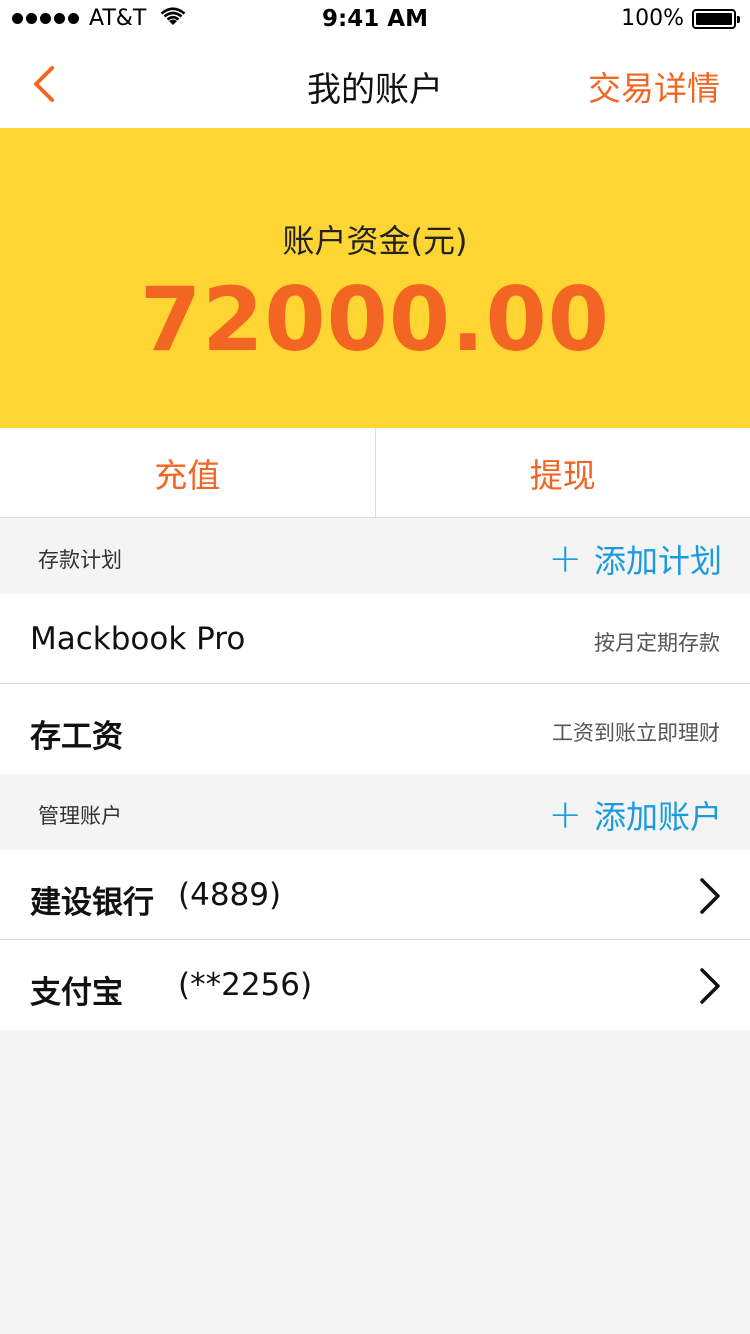 The width and height of the screenshot is (750, 1334). I want to click on plan-note: 工资到账立即理财, so click(636, 733).